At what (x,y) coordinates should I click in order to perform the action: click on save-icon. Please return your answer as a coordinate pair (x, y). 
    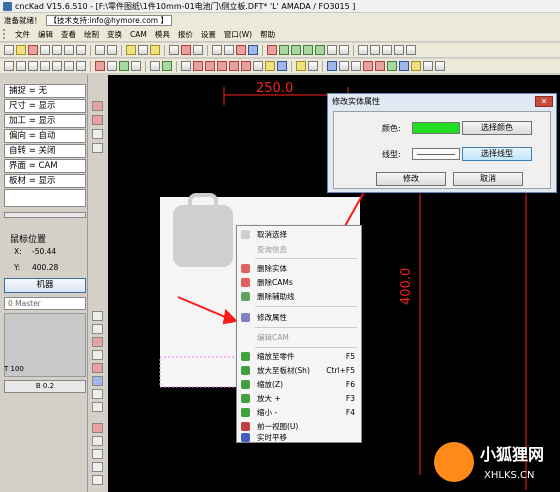
    Looking at the image, I should click on (45, 50).